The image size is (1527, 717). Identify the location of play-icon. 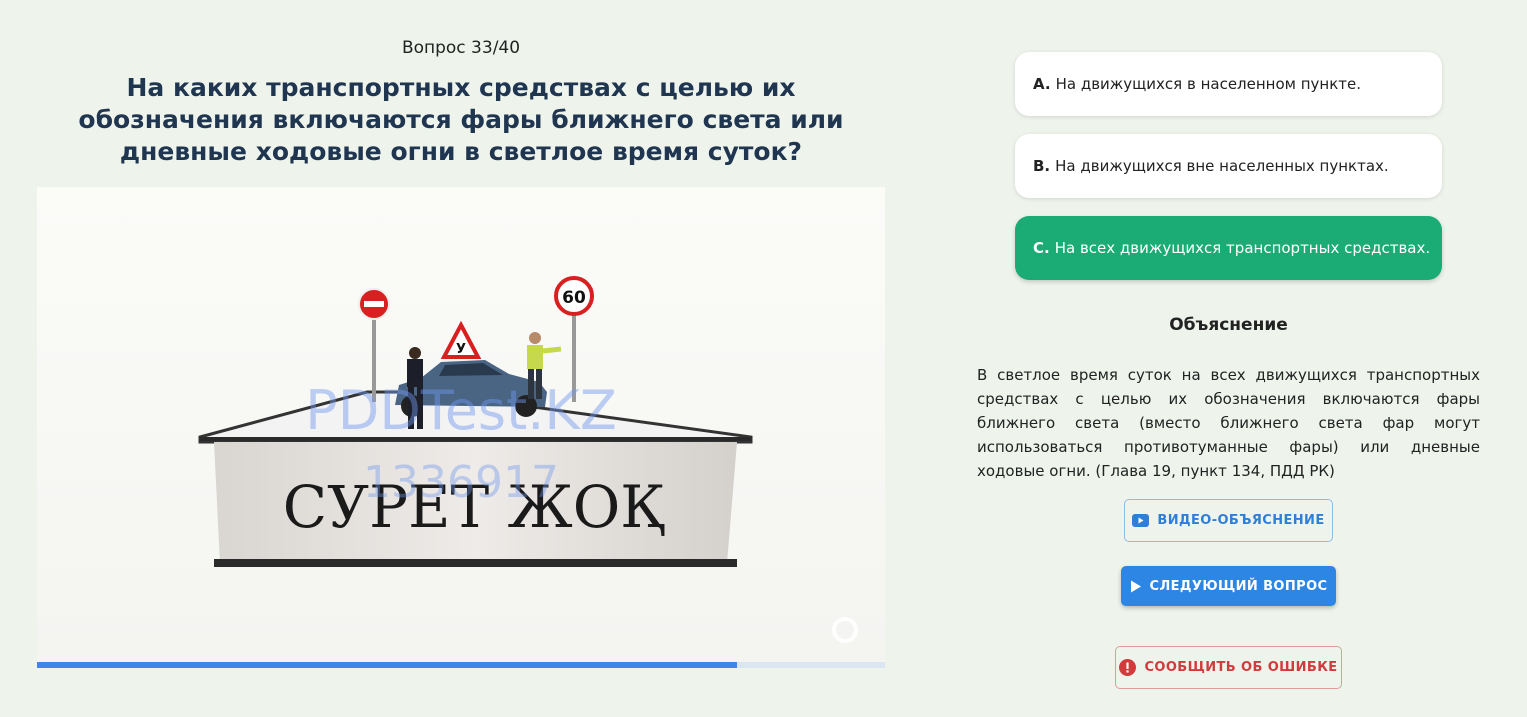
(1136, 586).